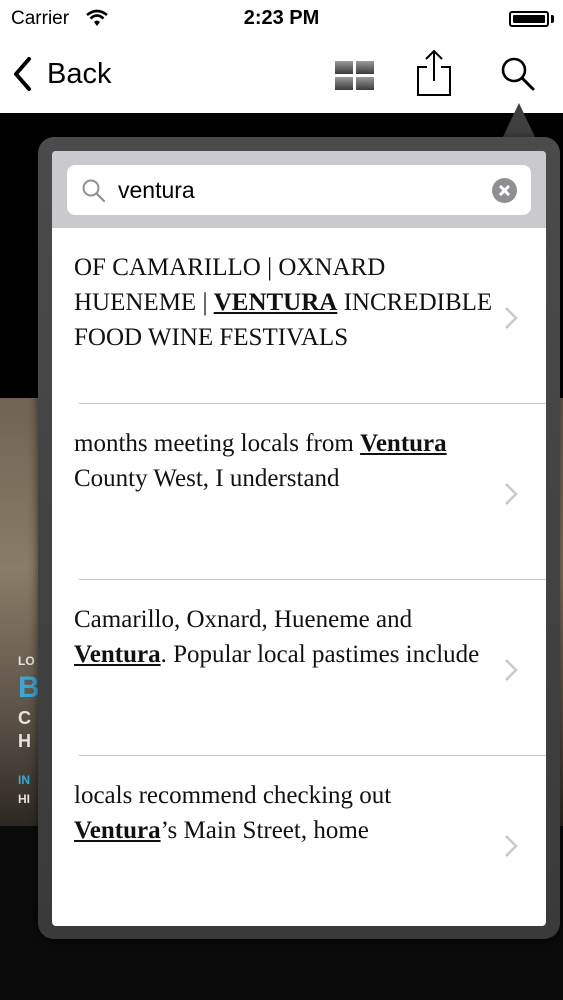 This screenshot has height=1000, width=563. What do you see at coordinates (281, 56) in the screenshot?
I see `navigation-bar: Carrier 2:23 PM Back` at bounding box center [281, 56].